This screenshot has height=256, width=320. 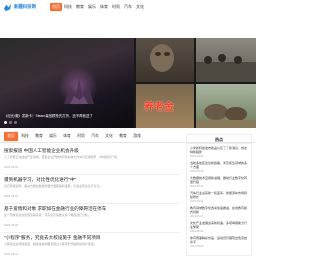 I want to click on article-summary: 近日有报道称，相关方面在数据处理方面取得新进展，引发业界关注与讨论。, so click(x=53, y=186).